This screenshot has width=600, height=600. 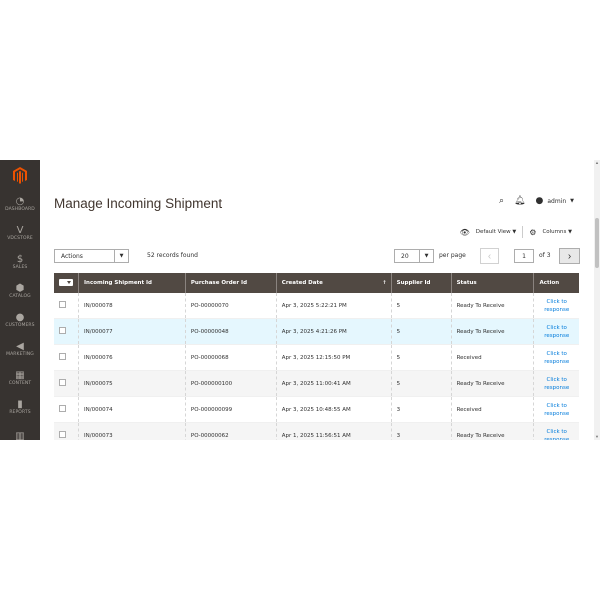 What do you see at coordinates (421, 283) in the screenshot?
I see `column-header-supplier-id: Supplier Id` at bounding box center [421, 283].